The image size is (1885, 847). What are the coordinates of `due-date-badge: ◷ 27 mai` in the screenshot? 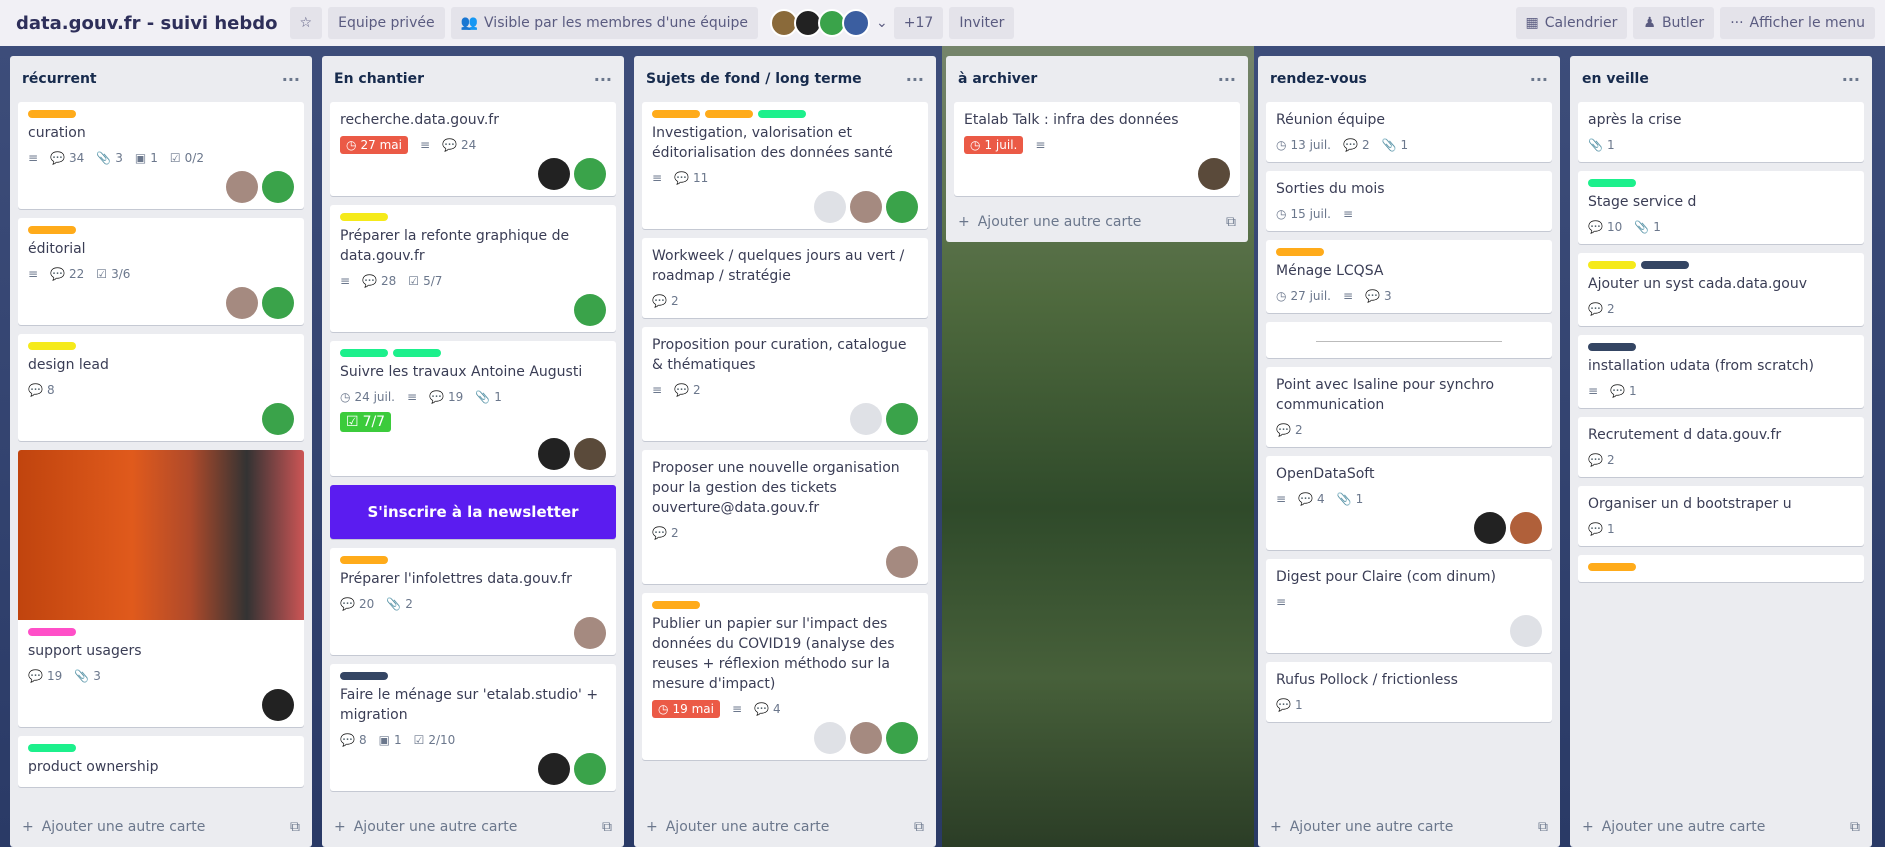 It's located at (374, 145).